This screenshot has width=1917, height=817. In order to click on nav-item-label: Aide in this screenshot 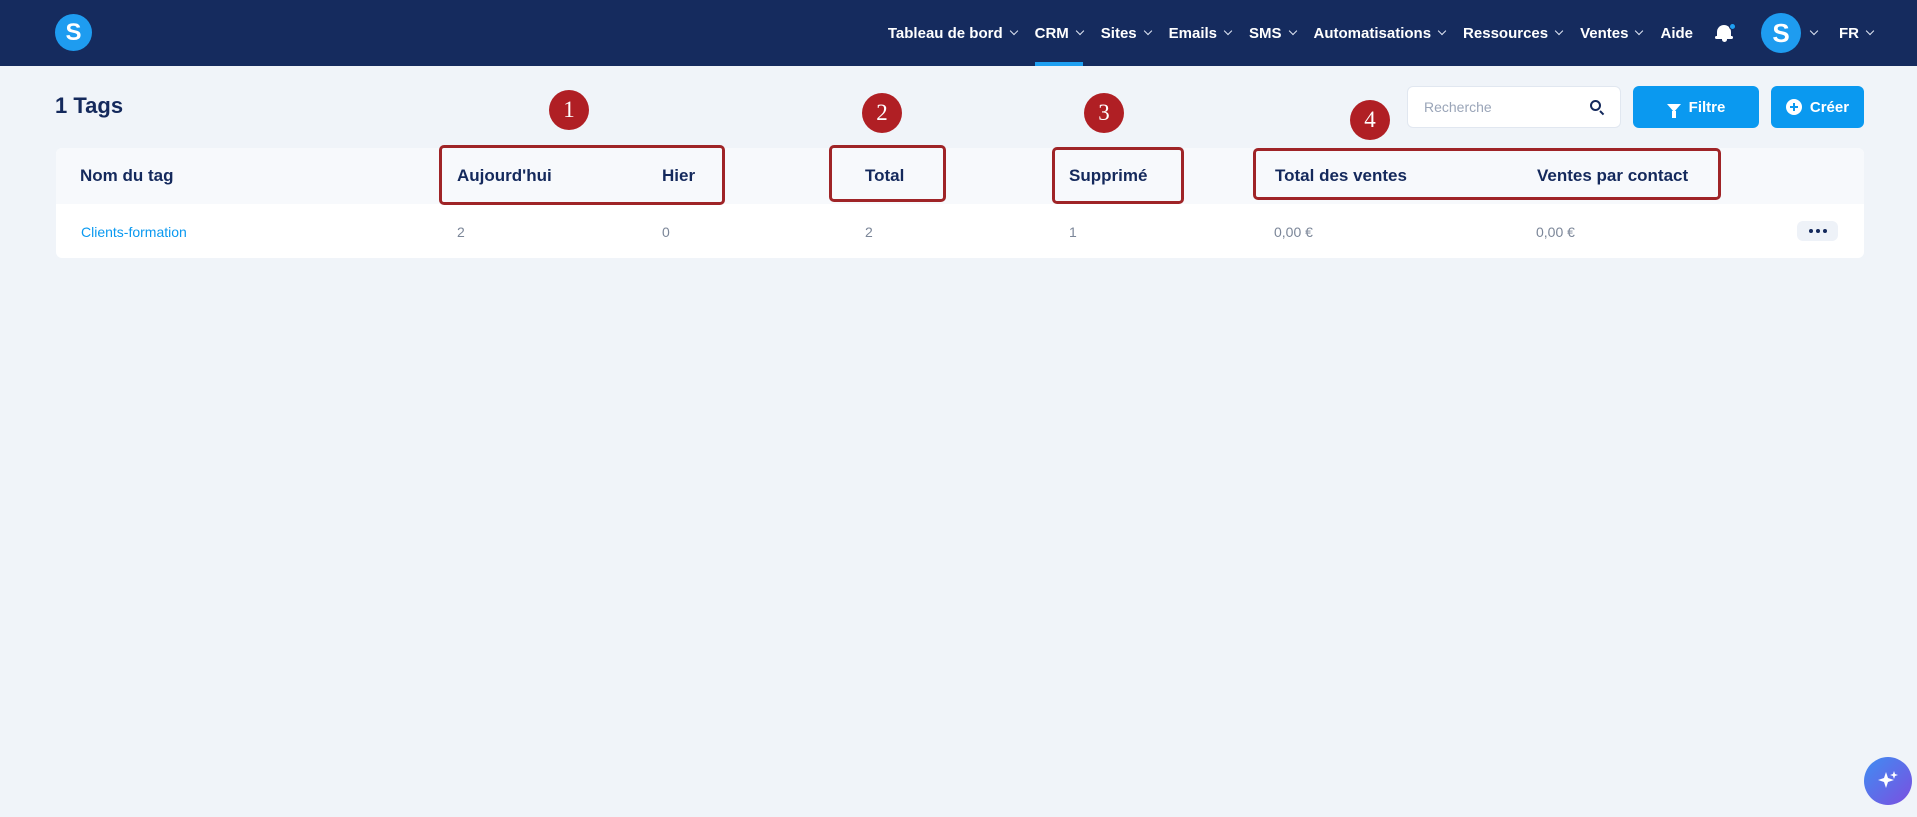, I will do `click(1676, 33)`.